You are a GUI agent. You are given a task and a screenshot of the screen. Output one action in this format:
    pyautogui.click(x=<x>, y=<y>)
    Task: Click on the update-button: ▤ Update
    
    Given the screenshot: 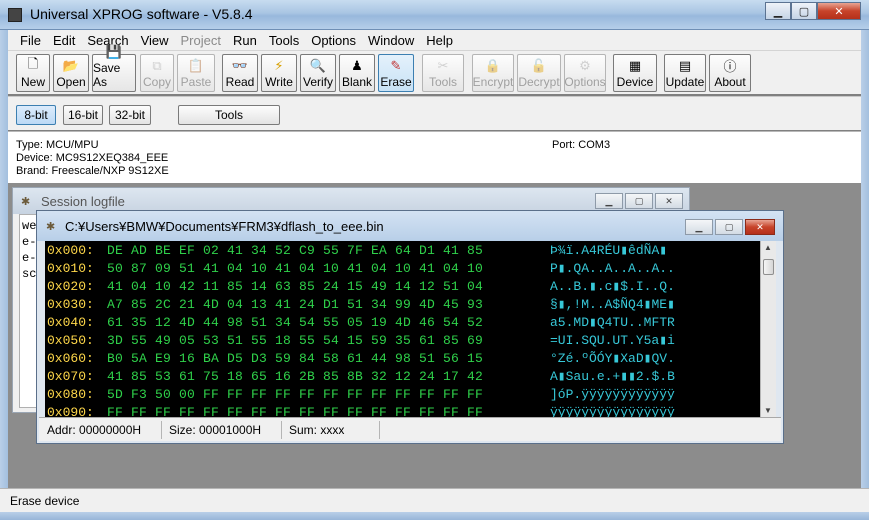 What is the action you would take?
    pyautogui.click(x=685, y=73)
    